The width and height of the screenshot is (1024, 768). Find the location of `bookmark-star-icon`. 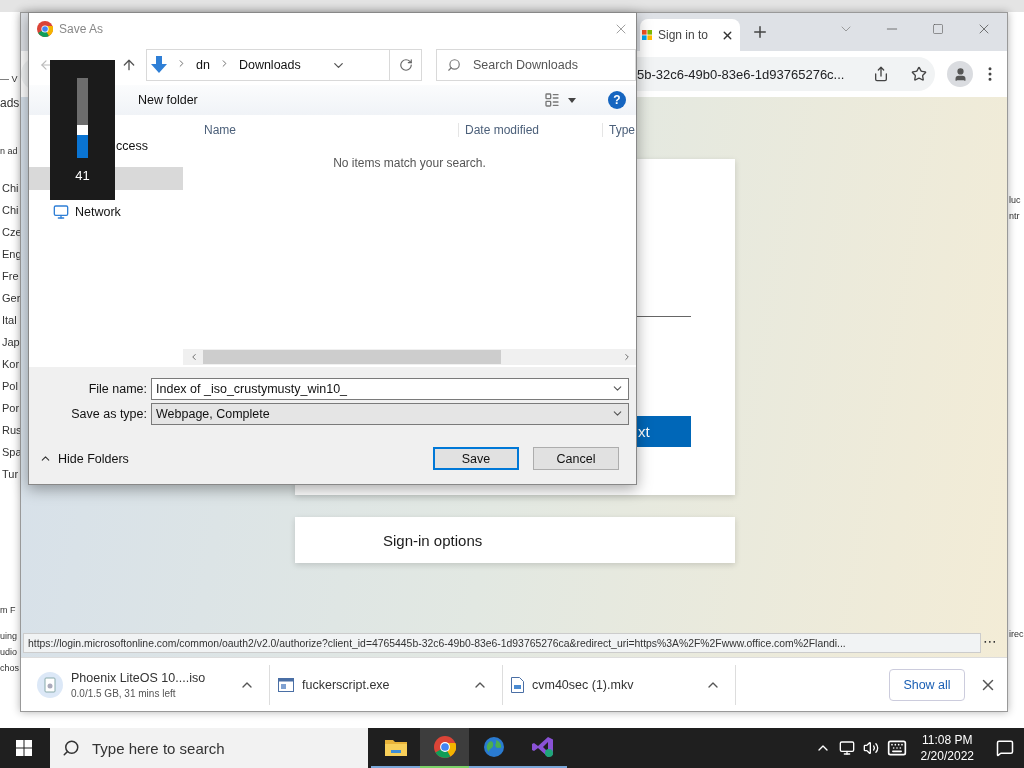

bookmark-star-icon is located at coordinates (919, 74).